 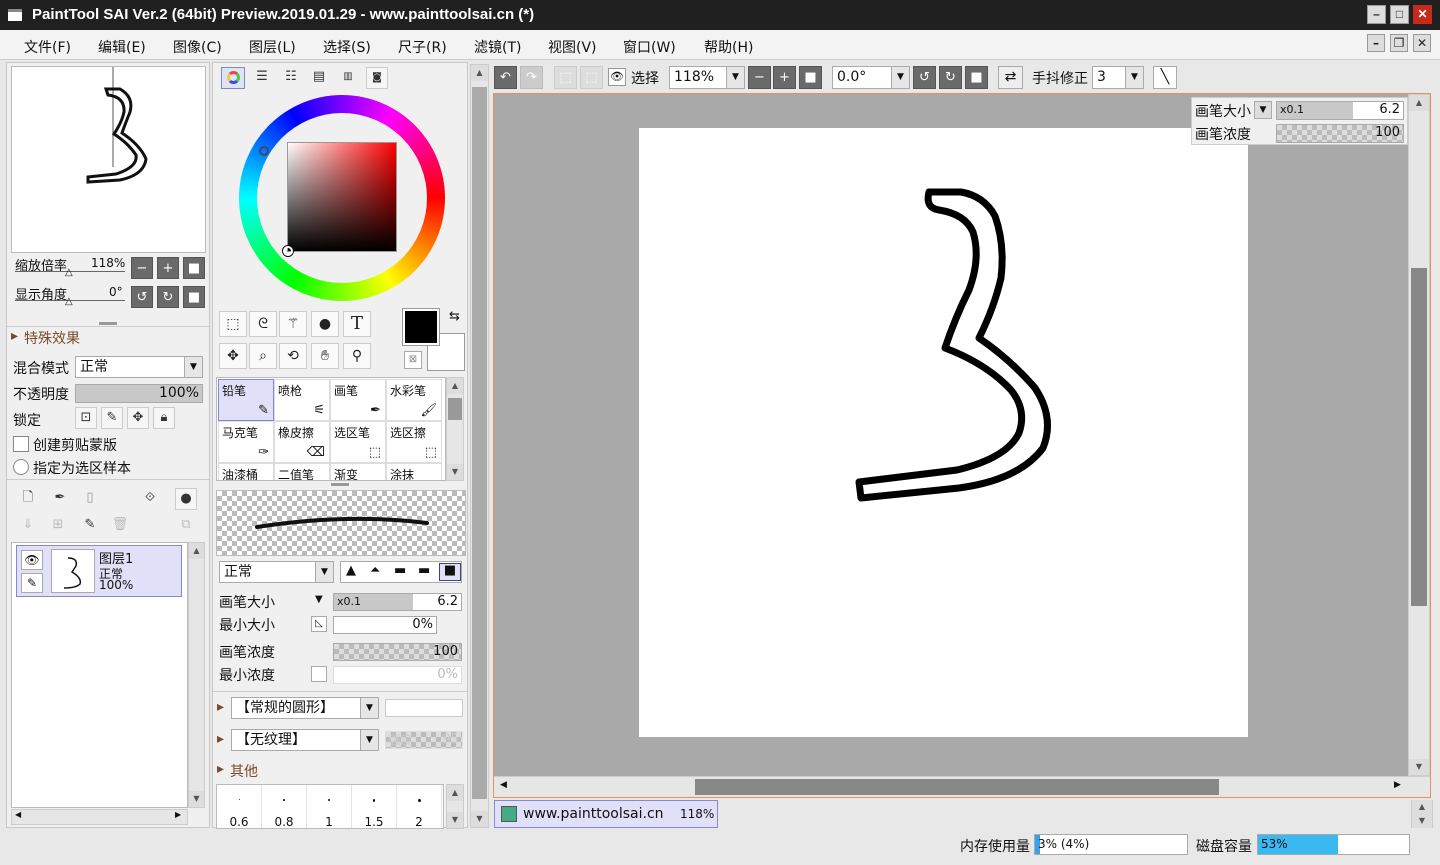 What do you see at coordinates (197, 47) in the screenshot?
I see `menu-image: 图像(C)` at bounding box center [197, 47].